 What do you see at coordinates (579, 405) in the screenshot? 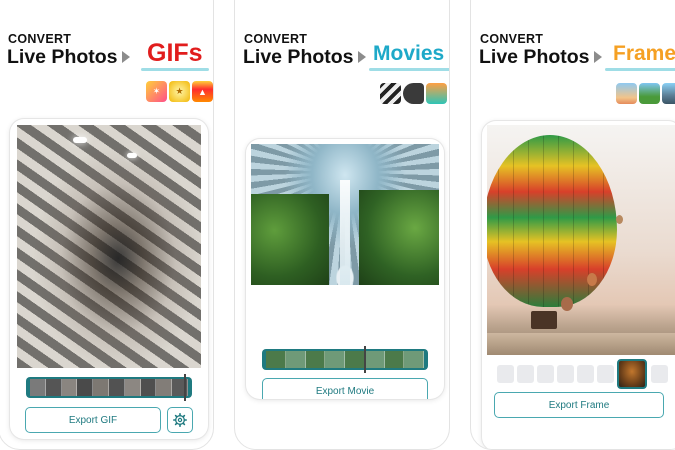
I see `export-frame-button: Export Frame` at bounding box center [579, 405].